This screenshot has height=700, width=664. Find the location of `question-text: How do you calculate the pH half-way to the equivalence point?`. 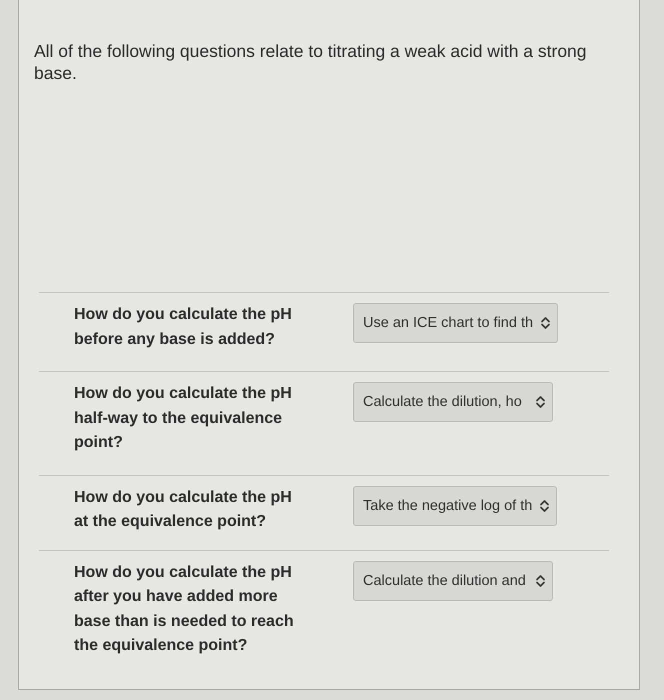

question-text: How do you calculate the pH half-way to the equivalence point? is located at coordinates (183, 418).